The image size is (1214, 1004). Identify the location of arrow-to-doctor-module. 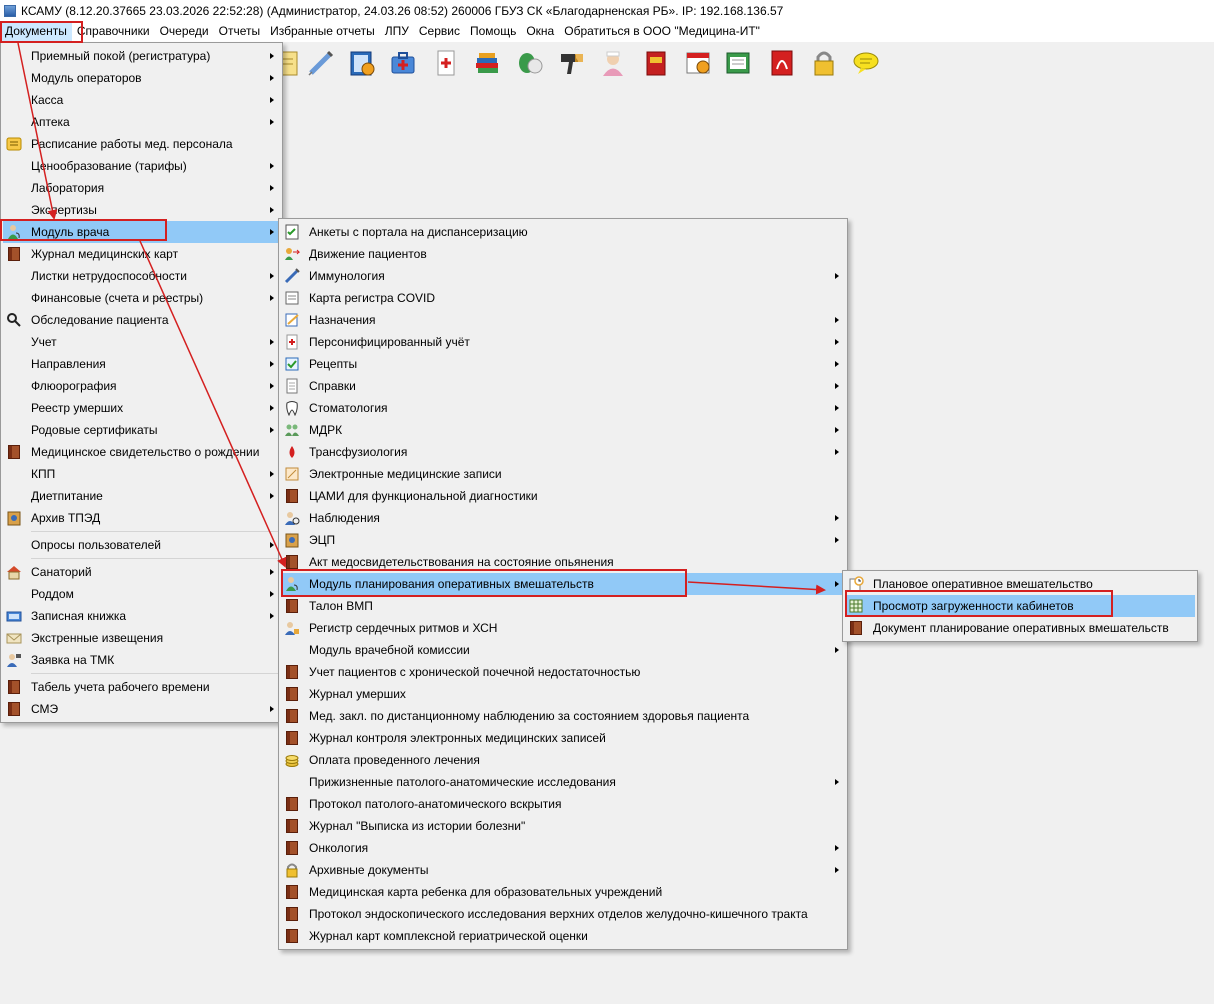
(37, 131).